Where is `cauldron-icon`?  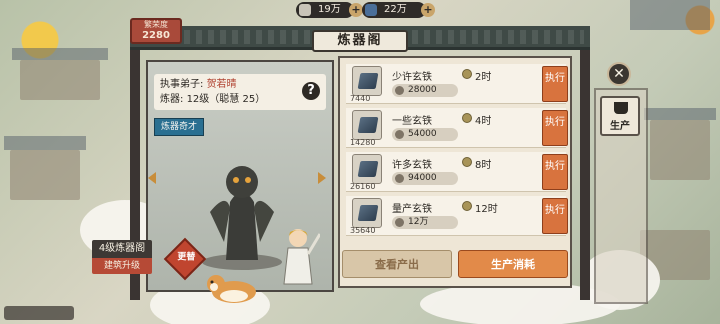
cauldron-icon is located at coordinates (621, 108).